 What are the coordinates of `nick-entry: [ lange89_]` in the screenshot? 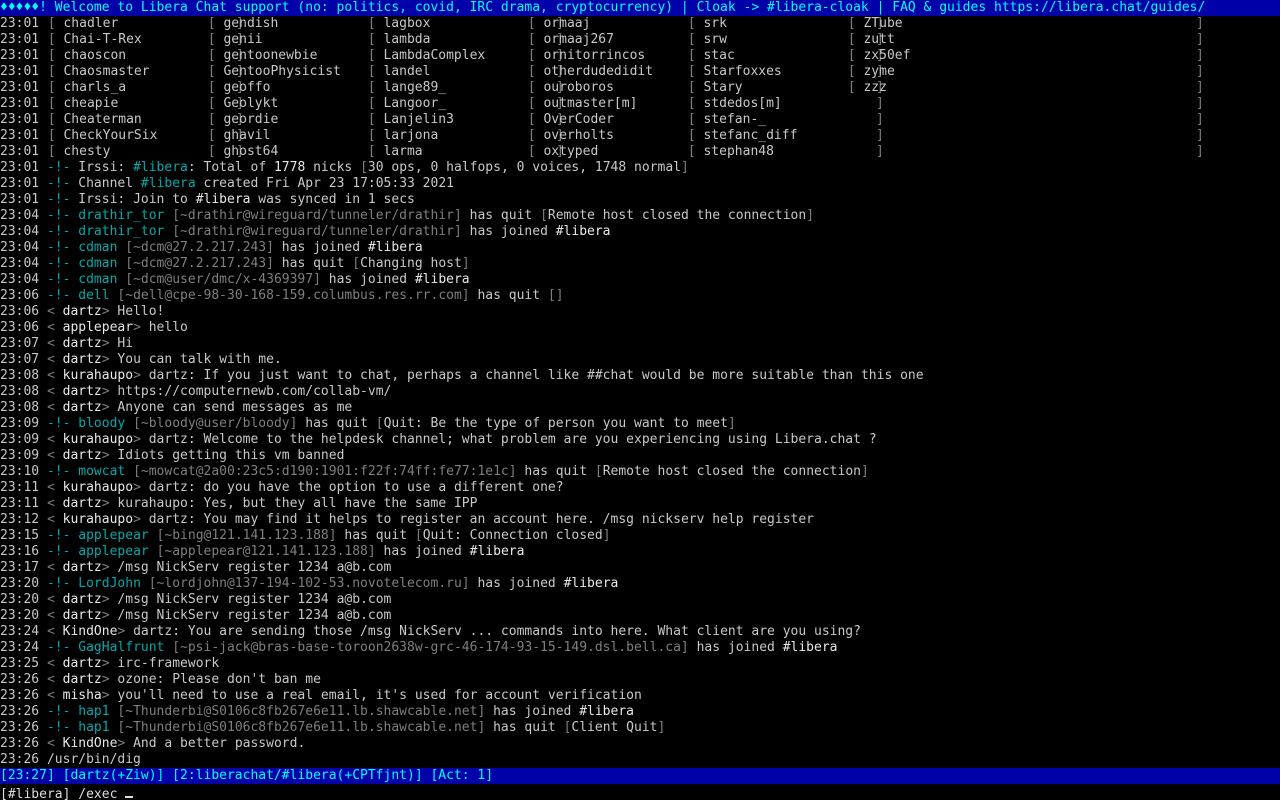 It's located at (622, 88).